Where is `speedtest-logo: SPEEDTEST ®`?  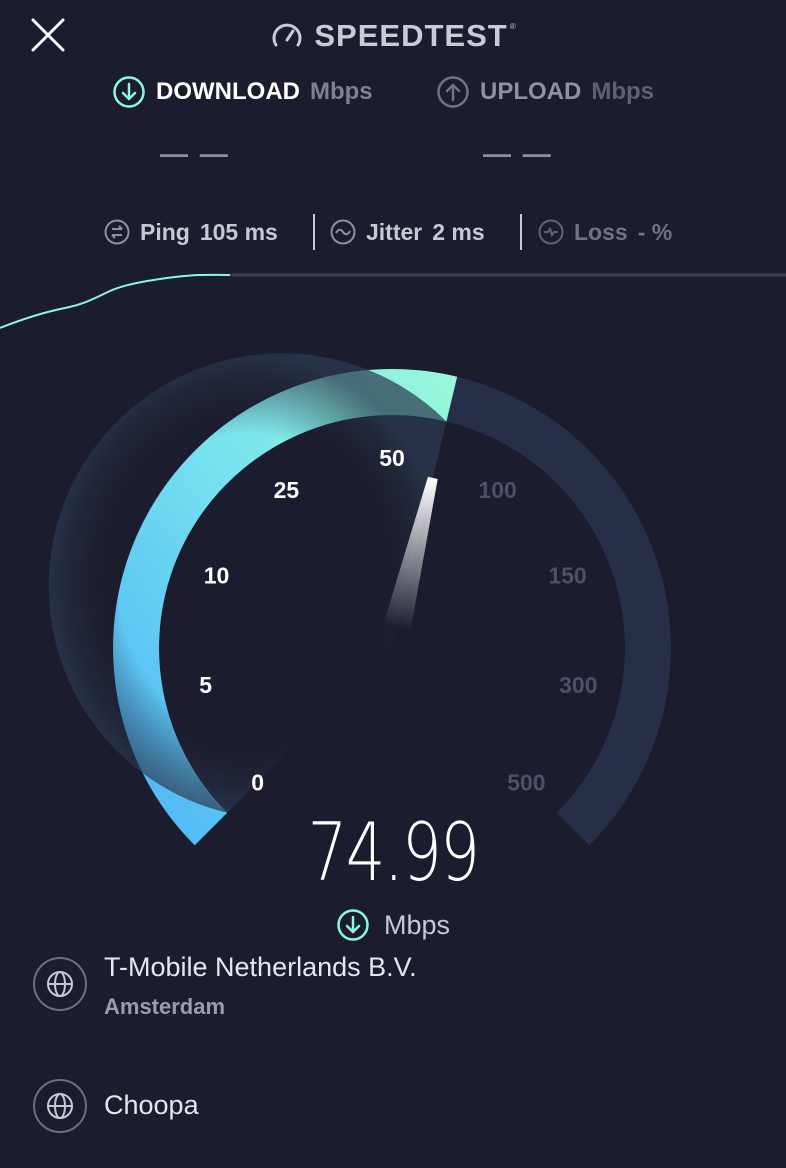 speedtest-logo: SPEEDTEST ® is located at coordinates (393, 36).